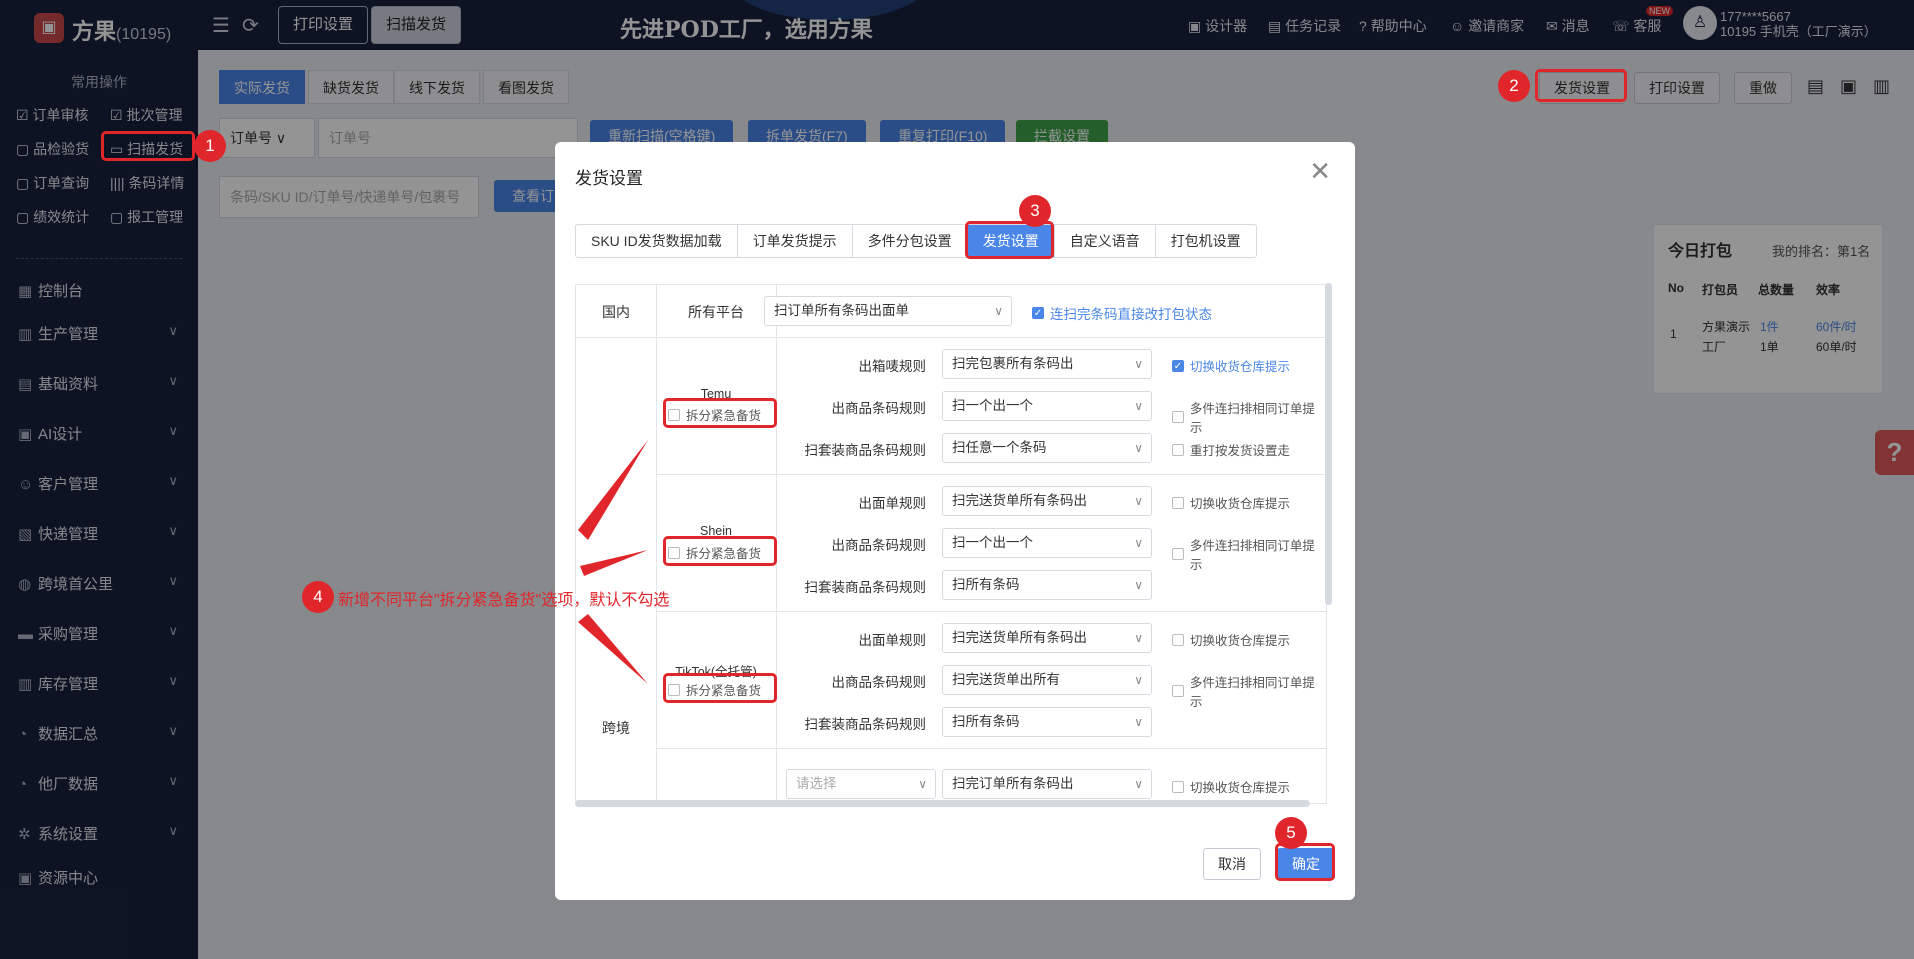  I want to click on annot-arrows, so click(613, 562).